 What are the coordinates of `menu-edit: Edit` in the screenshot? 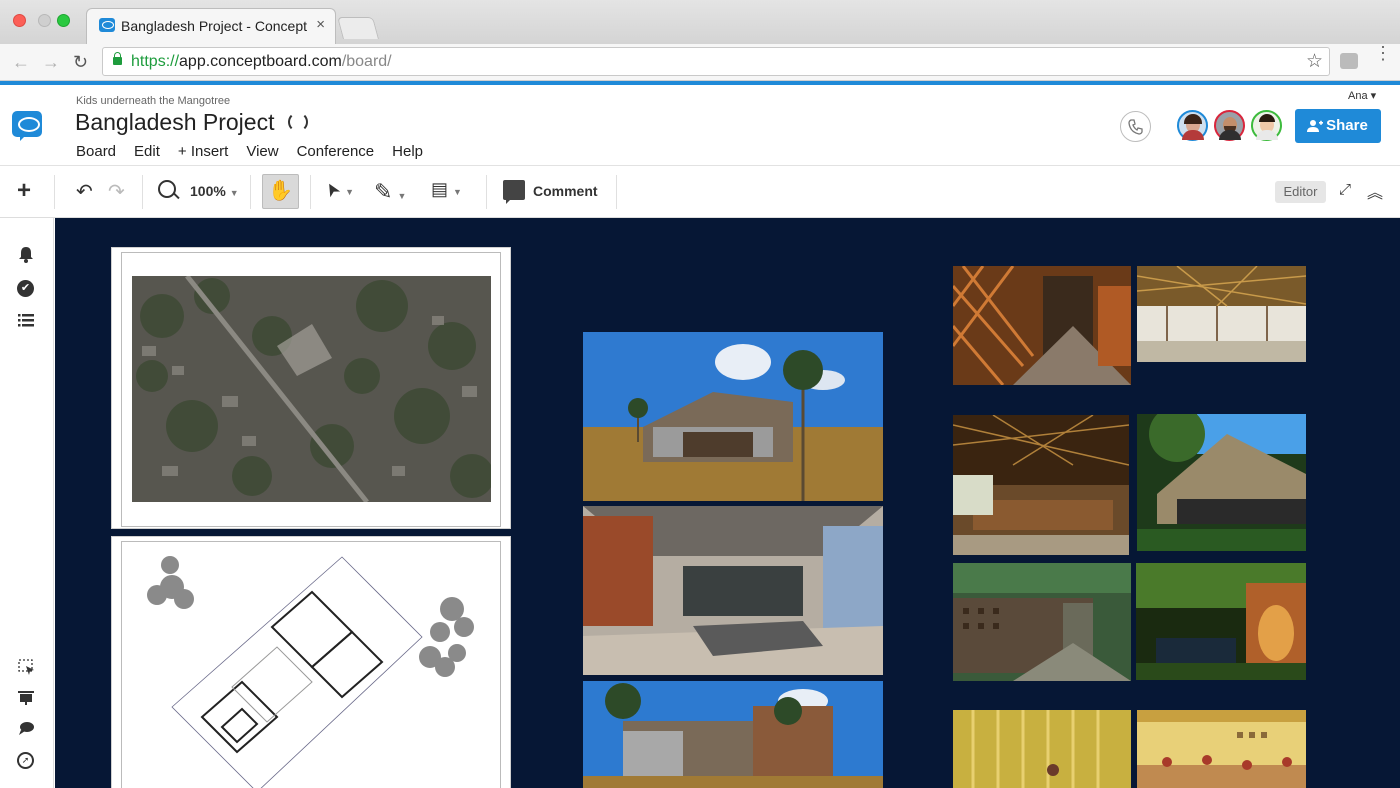 It's located at (147, 151).